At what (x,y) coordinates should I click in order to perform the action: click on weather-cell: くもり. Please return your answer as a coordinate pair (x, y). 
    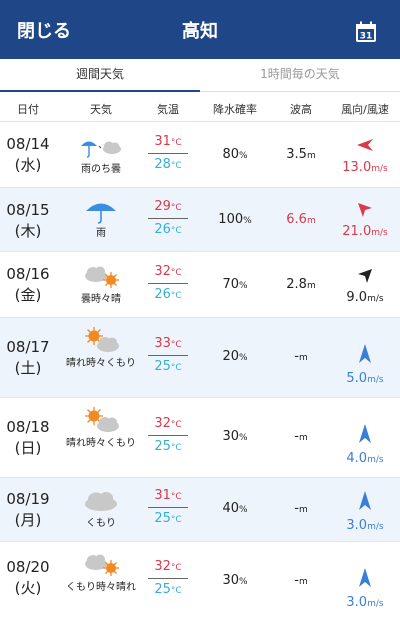
    Looking at the image, I should click on (101, 509).